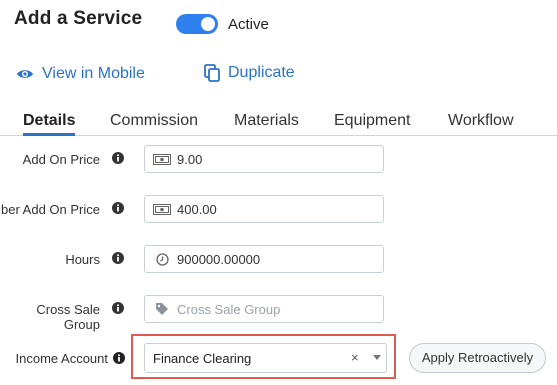  What do you see at coordinates (25, 74) in the screenshot?
I see `eye-icon` at bounding box center [25, 74].